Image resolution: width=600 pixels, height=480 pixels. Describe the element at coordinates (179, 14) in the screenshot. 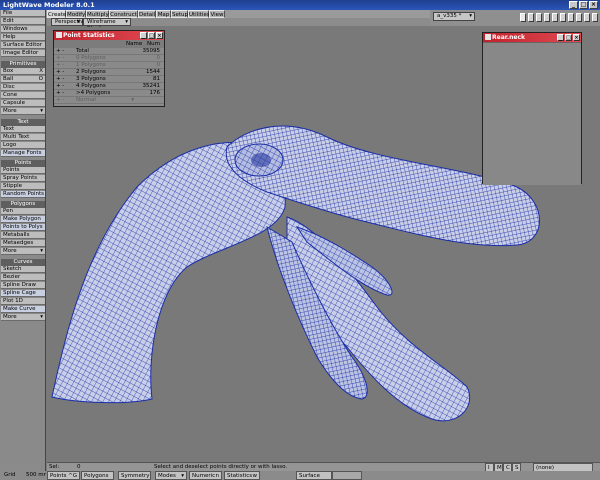

I see `tab-setup: Setup` at that location.